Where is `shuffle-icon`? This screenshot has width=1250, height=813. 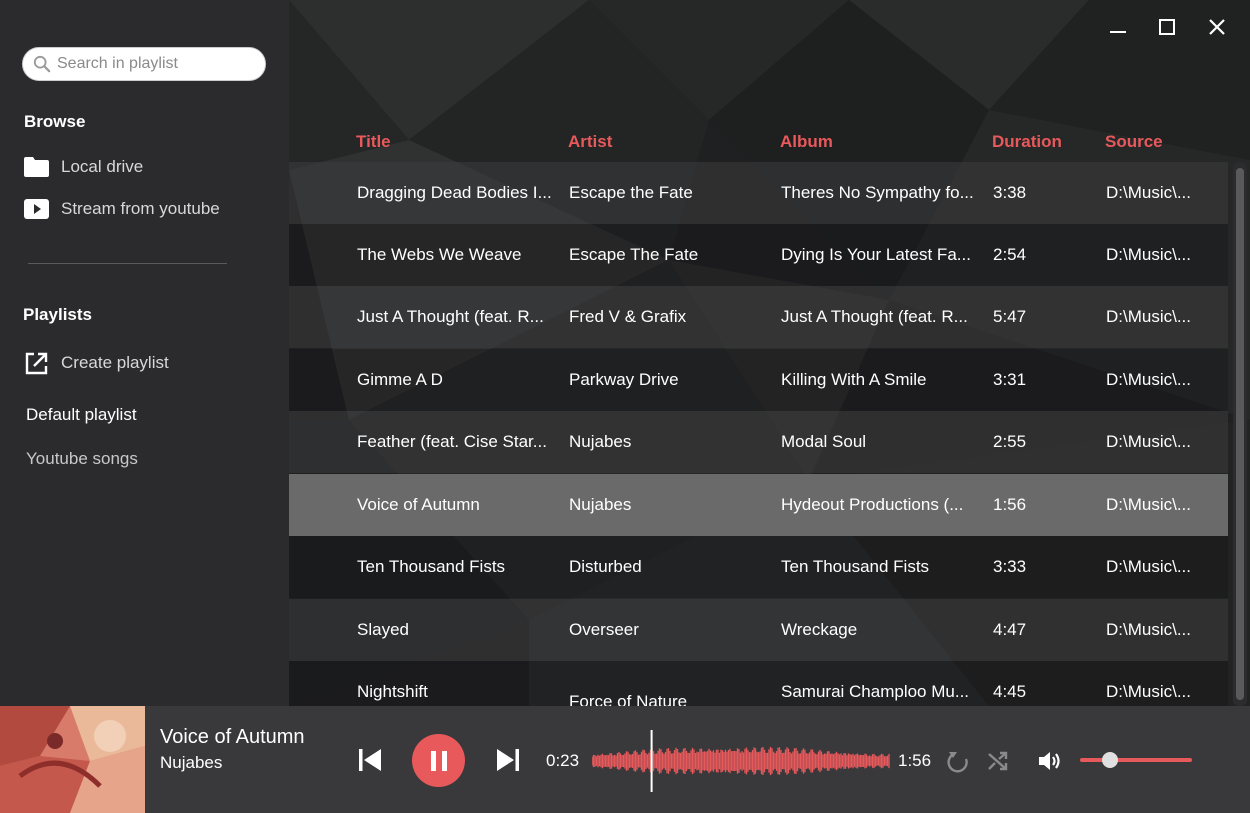 shuffle-icon is located at coordinates (998, 761).